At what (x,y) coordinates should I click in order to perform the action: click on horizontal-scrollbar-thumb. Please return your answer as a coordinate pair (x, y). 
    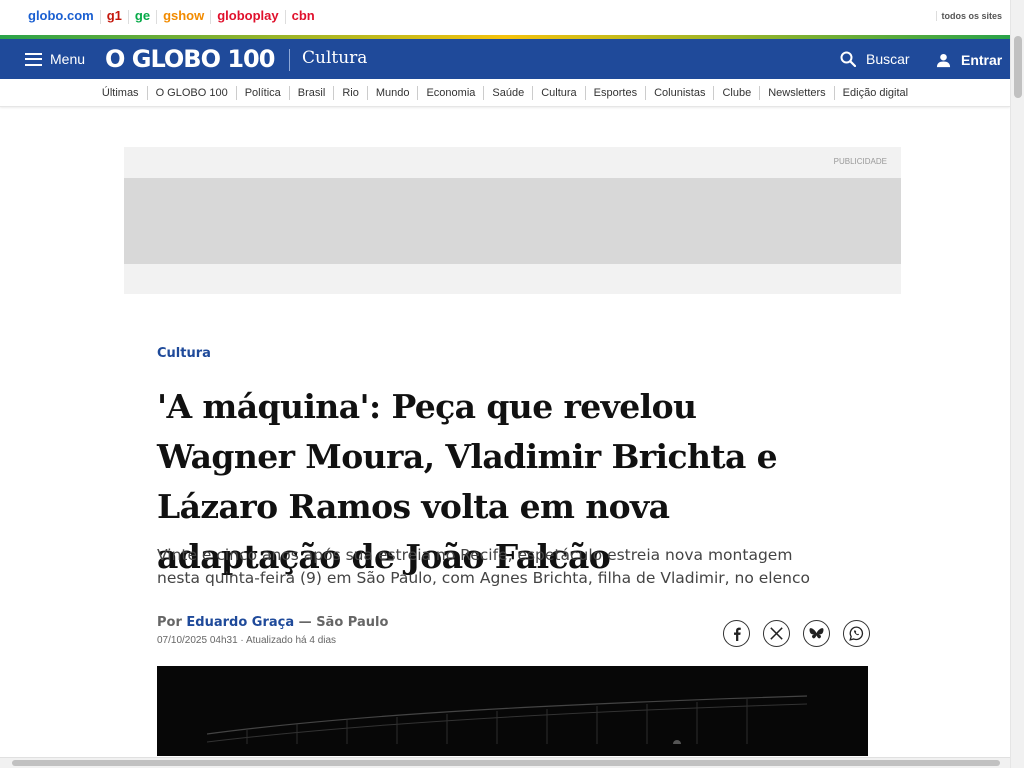
    Looking at the image, I should click on (506, 763).